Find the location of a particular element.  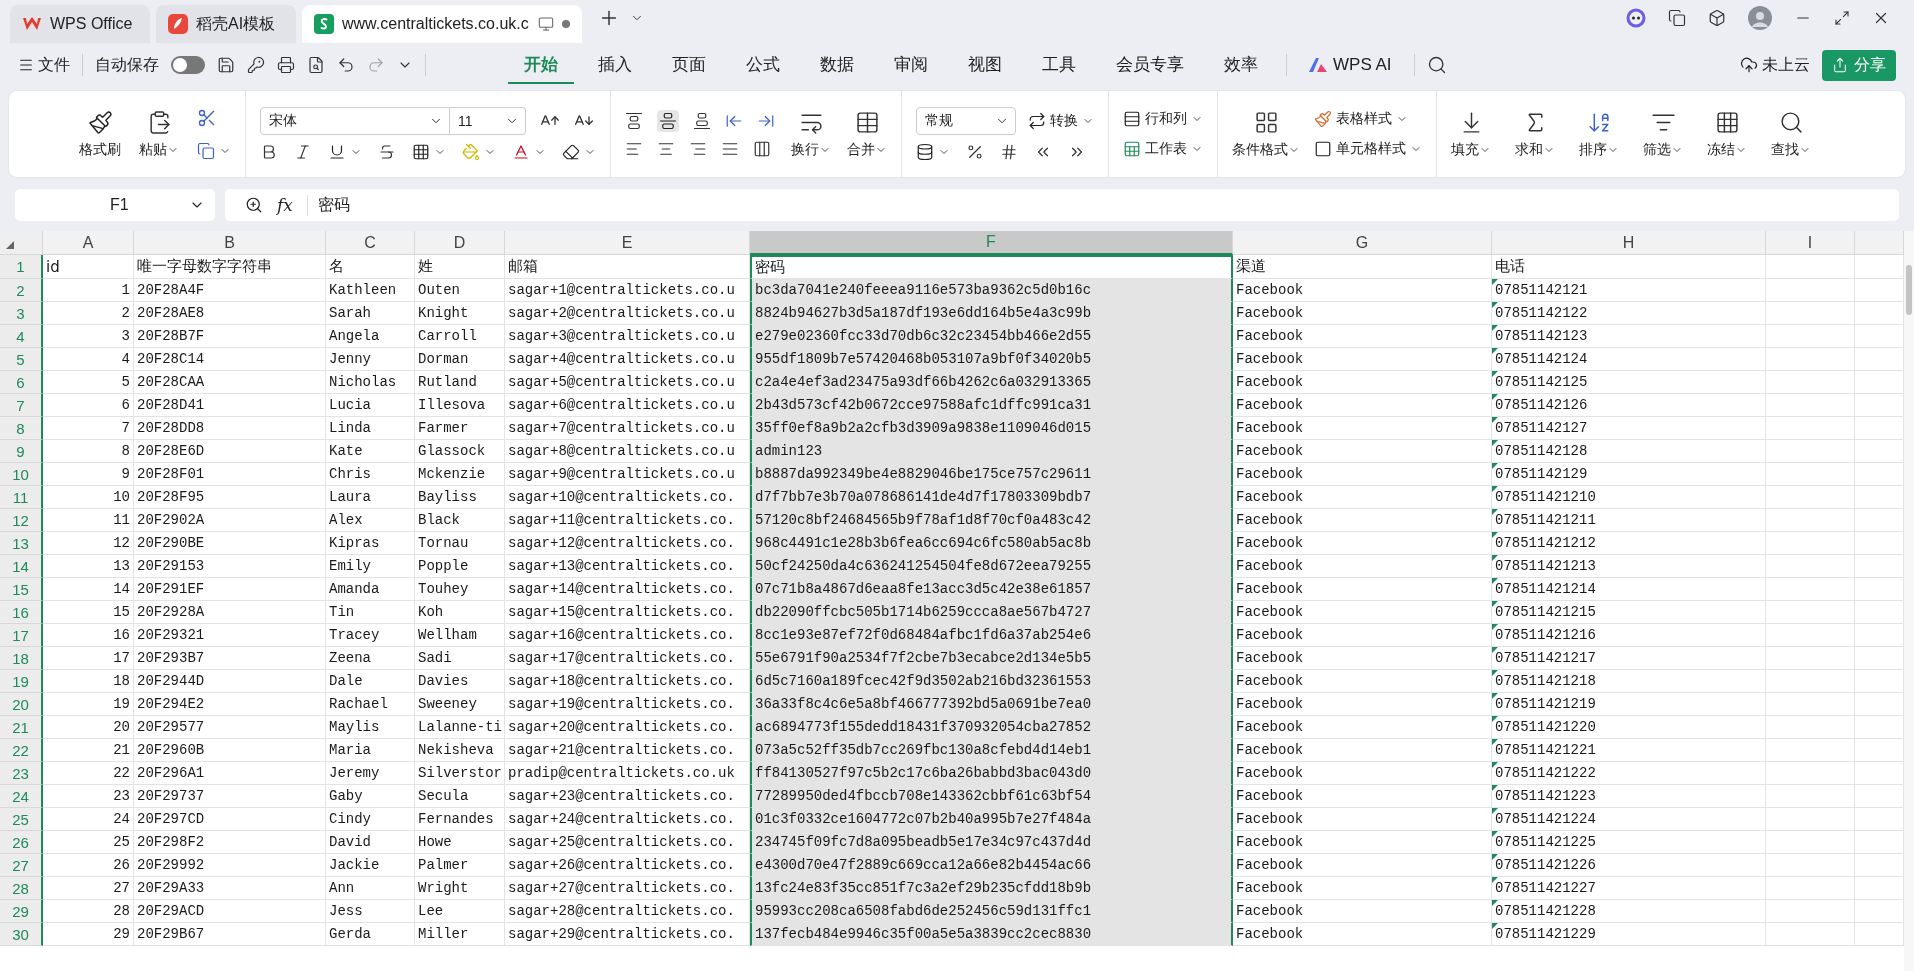

row-header: 7 is located at coordinates (21, 405).